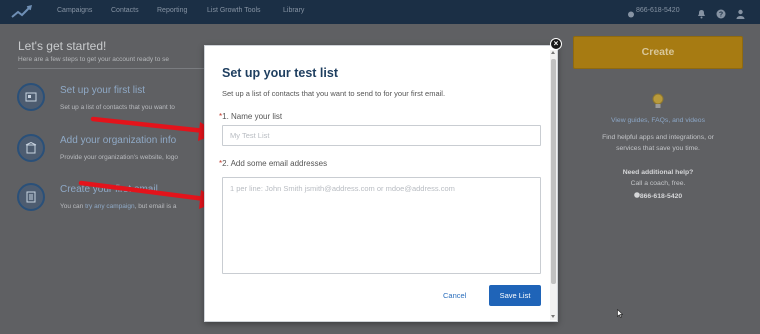  What do you see at coordinates (154, 128) in the screenshot?
I see `arrow-to-list-name` at bounding box center [154, 128].